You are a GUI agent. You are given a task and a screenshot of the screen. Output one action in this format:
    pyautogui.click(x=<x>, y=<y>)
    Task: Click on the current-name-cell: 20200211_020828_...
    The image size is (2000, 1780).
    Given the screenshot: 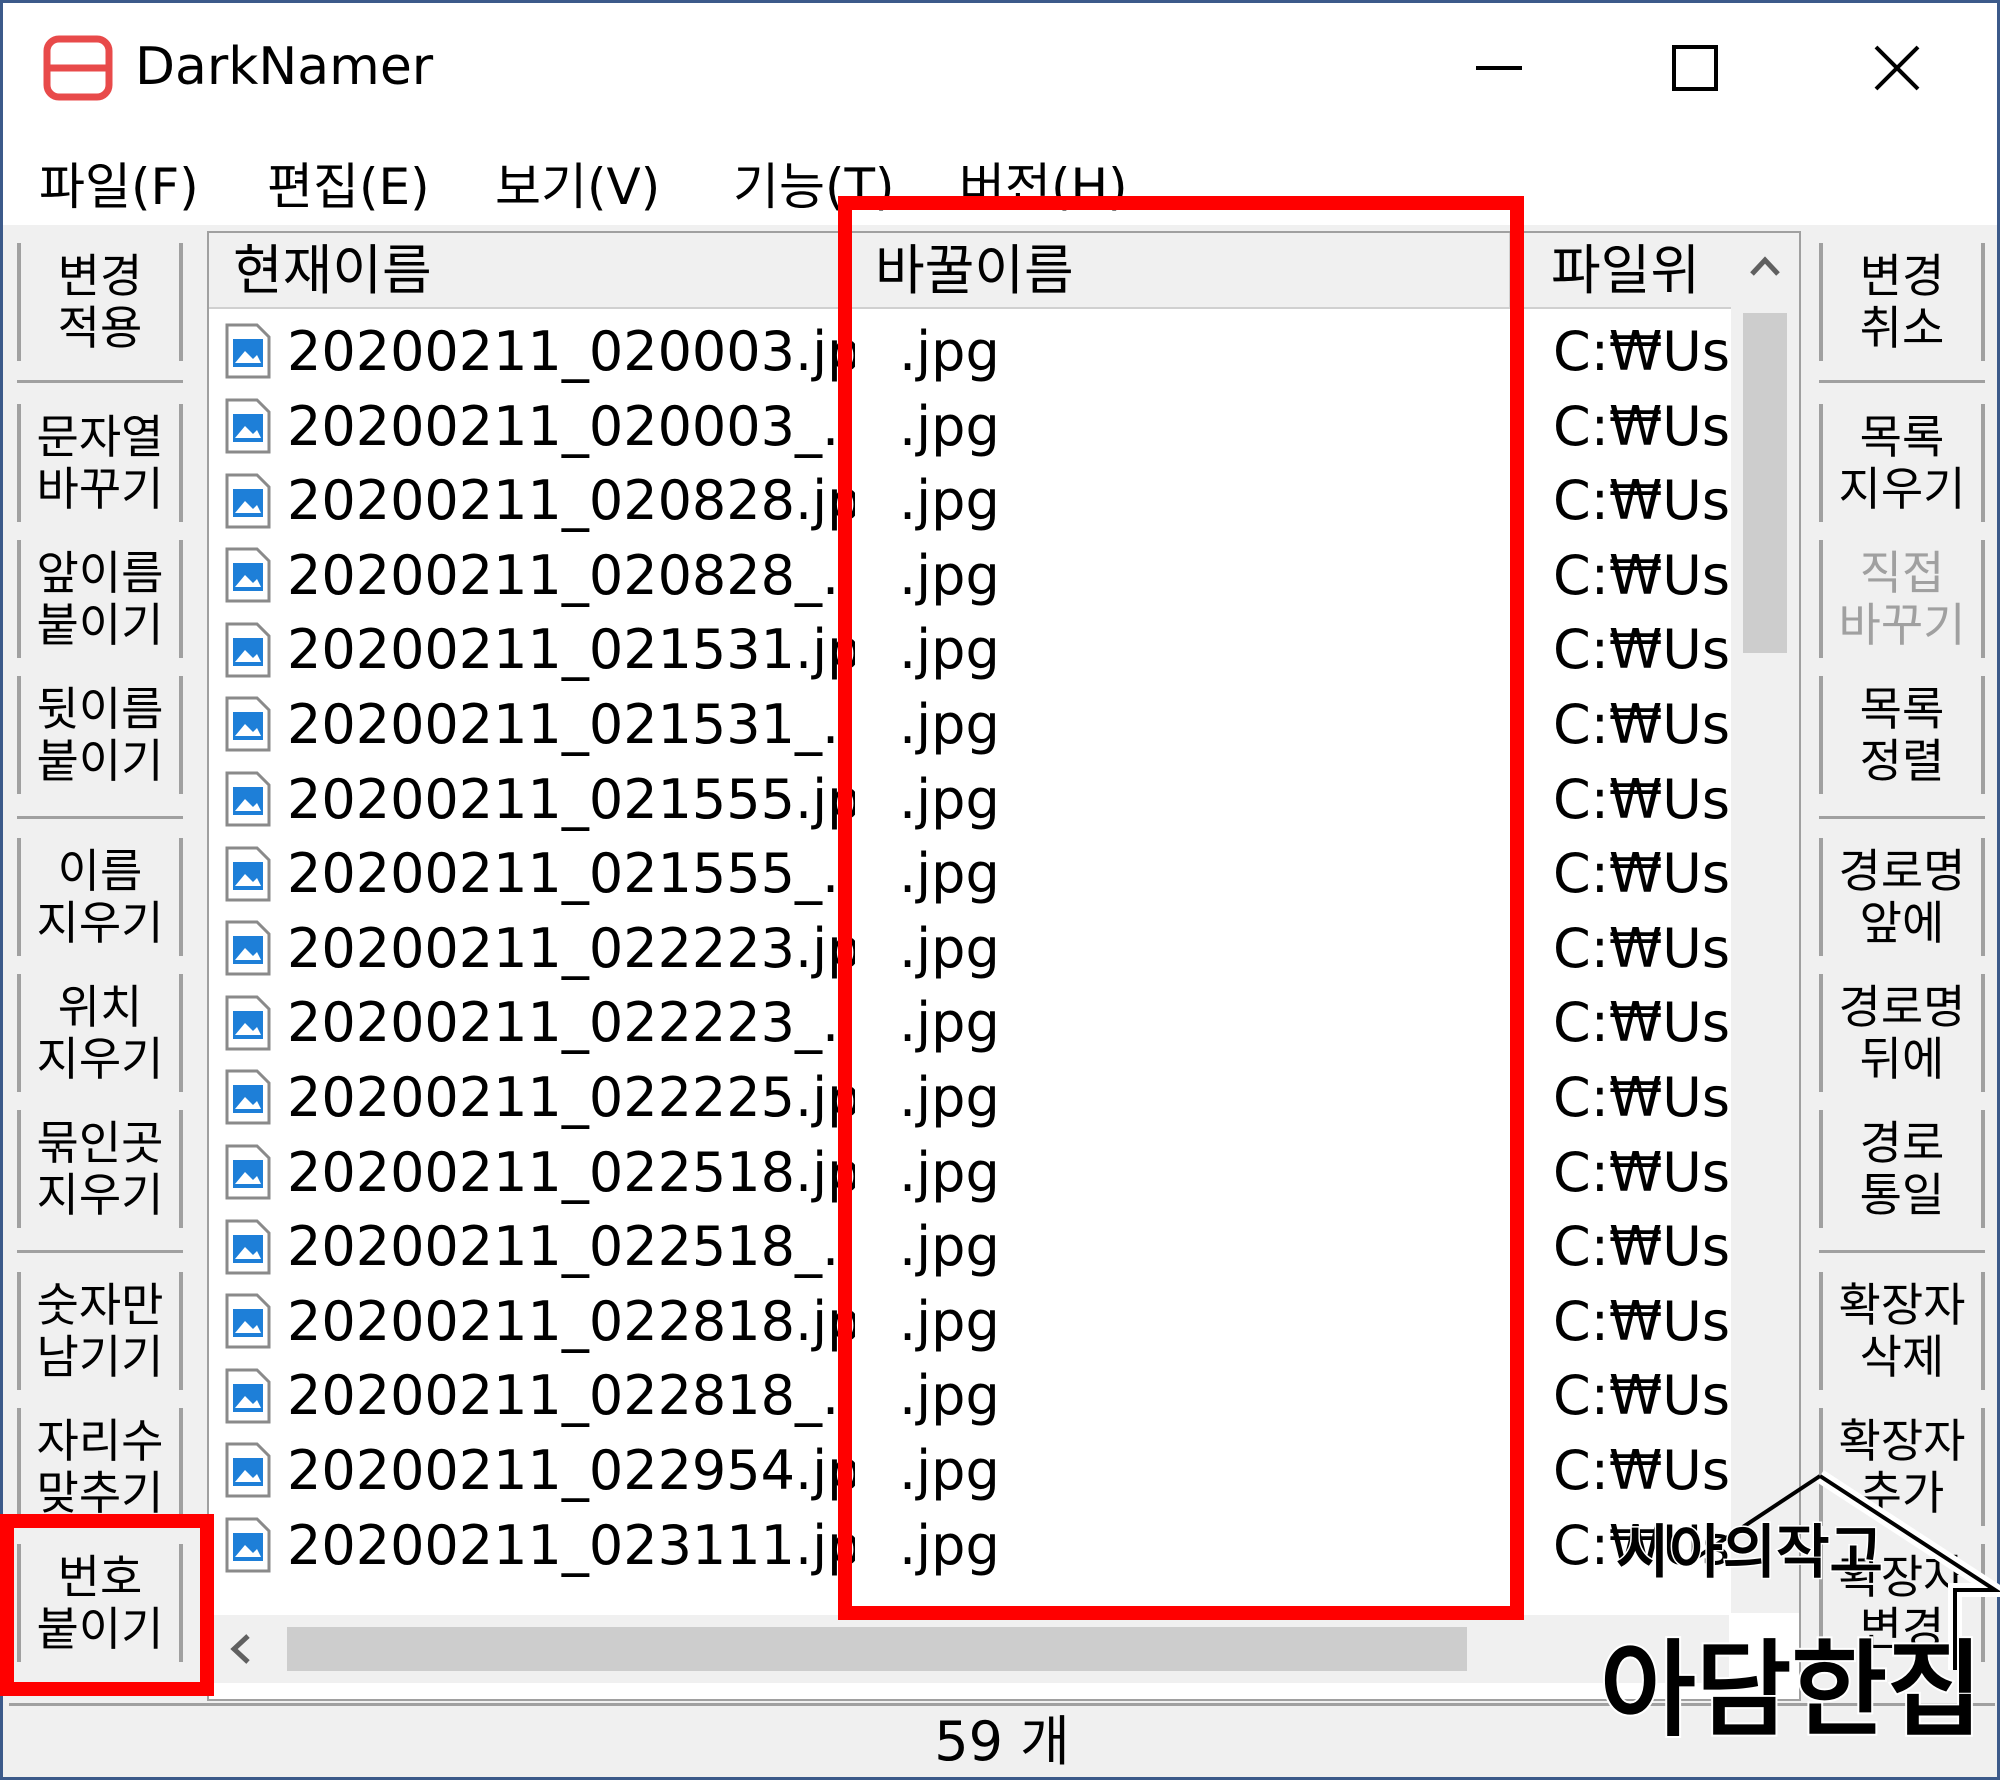 What is the action you would take?
    pyautogui.click(x=540, y=576)
    